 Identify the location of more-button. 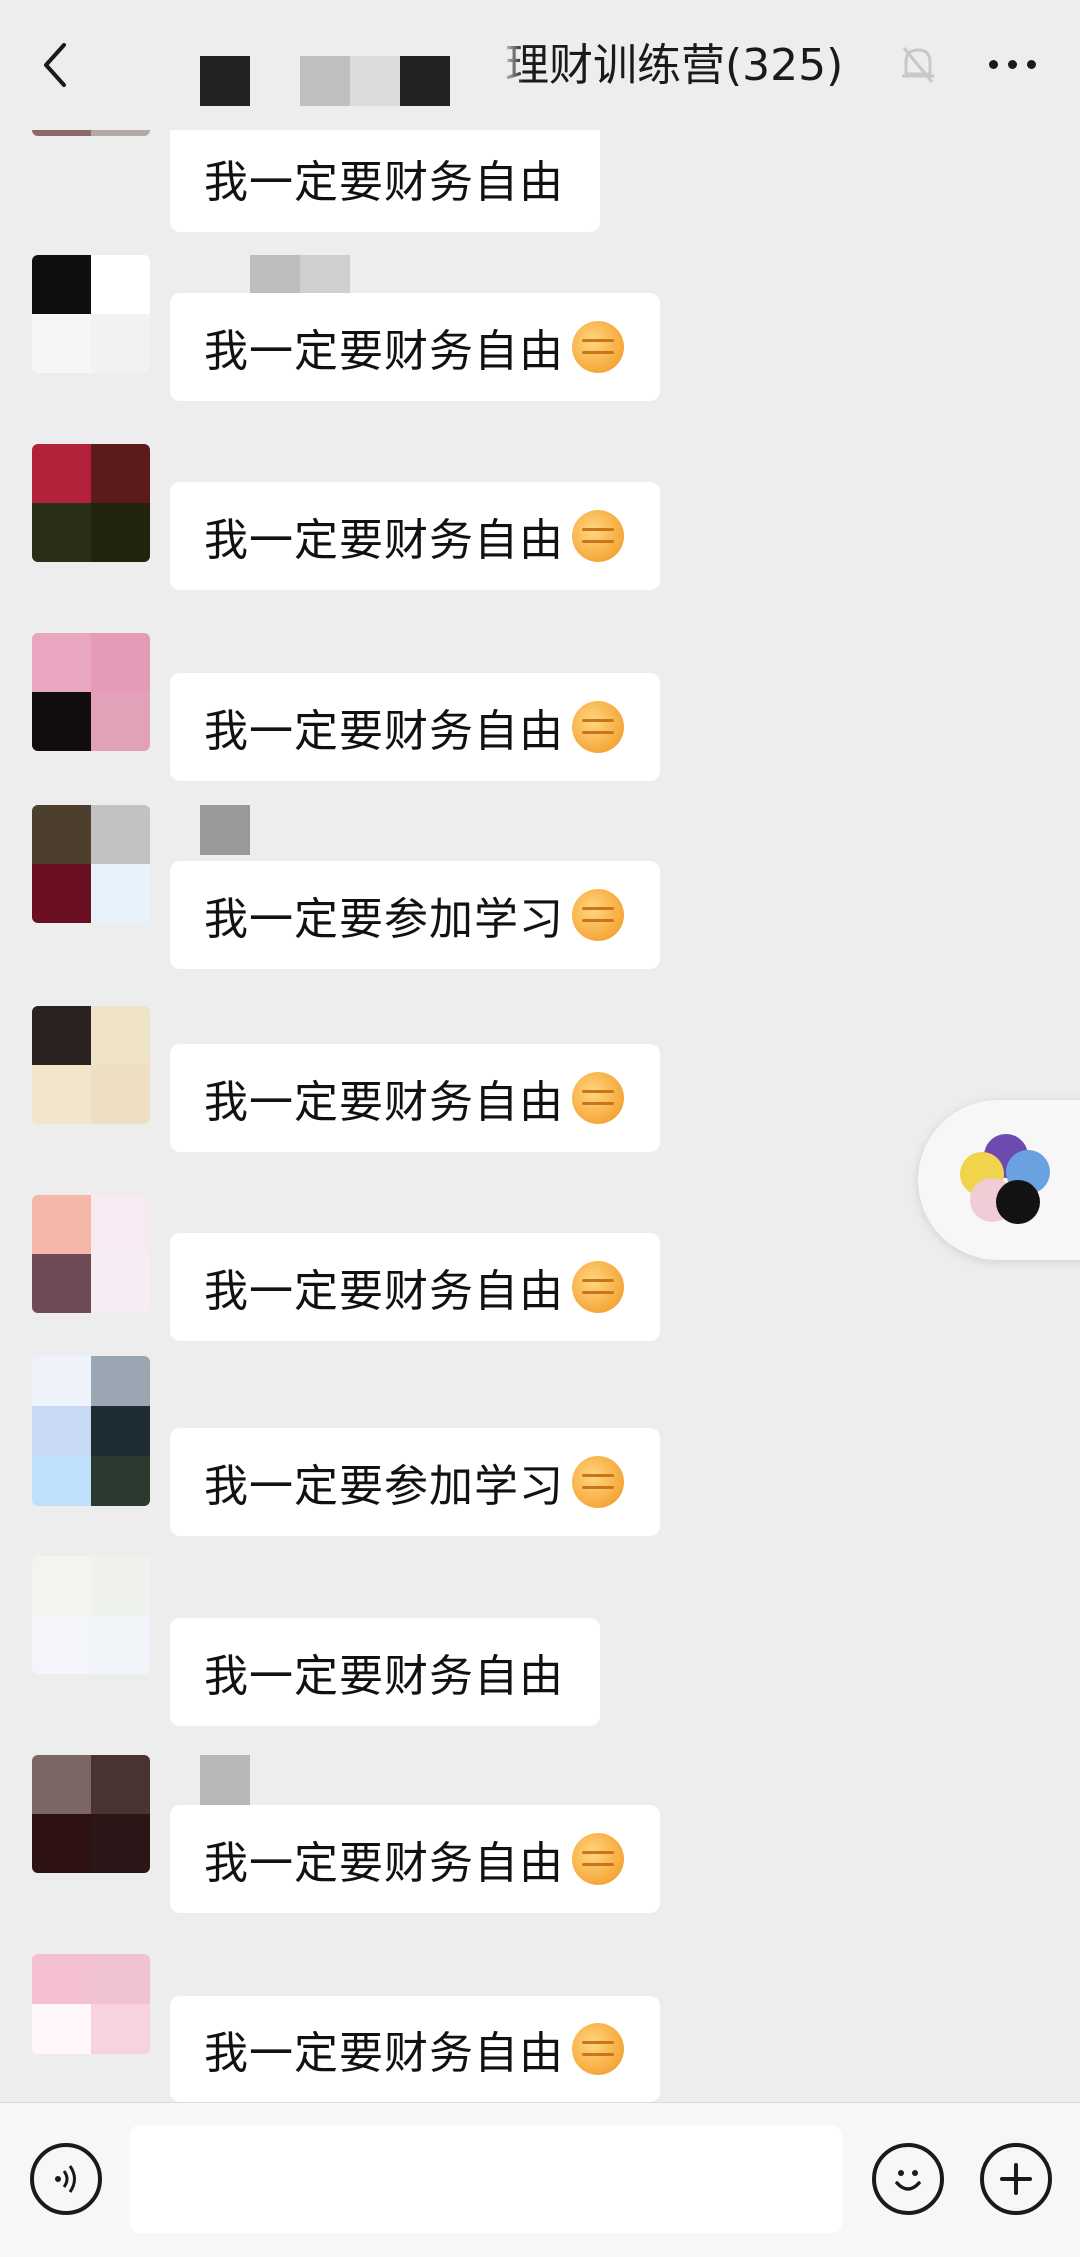
(1012, 64).